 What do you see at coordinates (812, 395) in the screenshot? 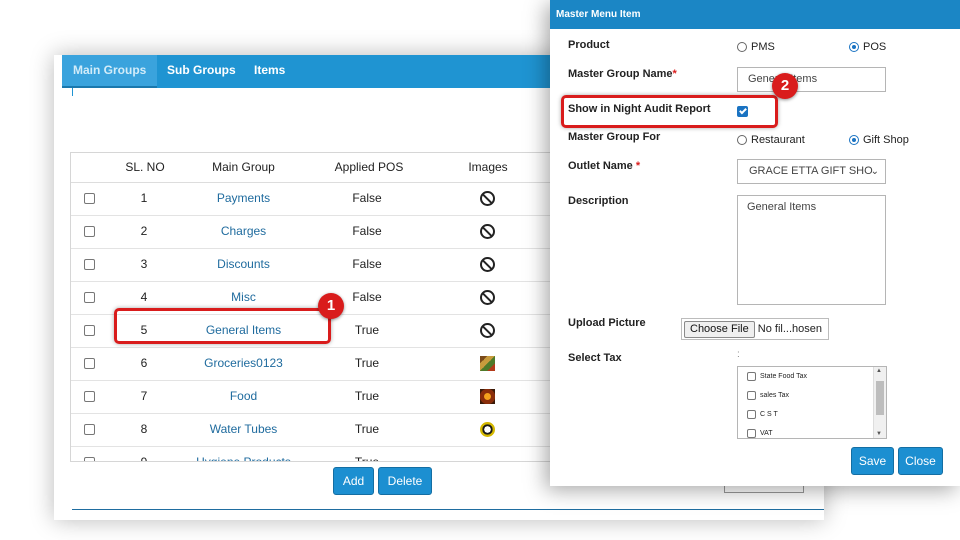
I see `tax-option: sales Tax` at bounding box center [812, 395].